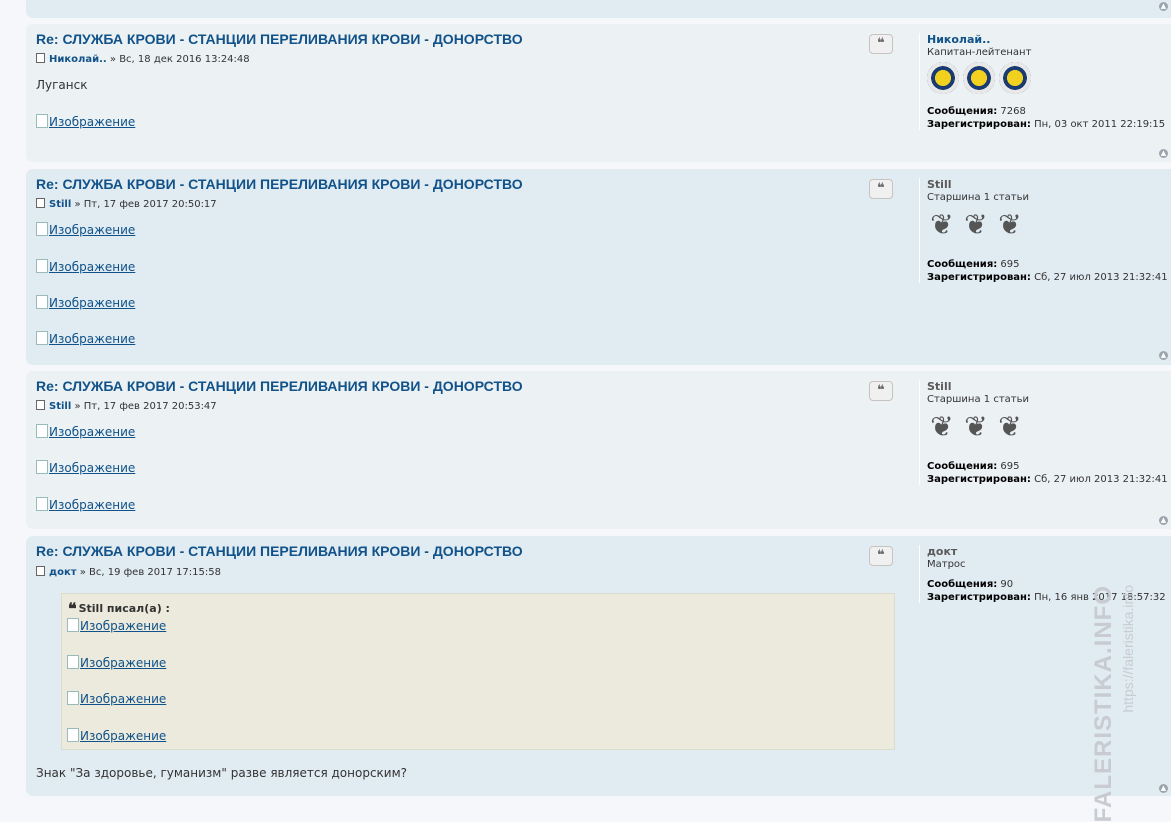 This screenshot has width=1171, height=822. What do you see at coordinates (119, 608) in the screenshot?
I see `quote-author: ❝ Still писал(а) :` at bounding box center [119, 608].